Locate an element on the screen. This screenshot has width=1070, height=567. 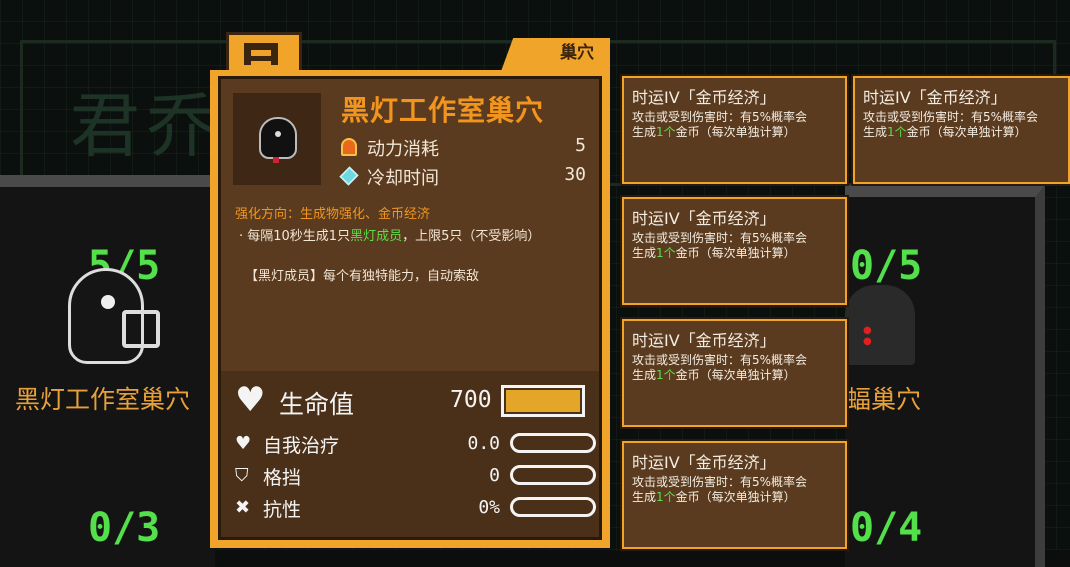
stat-resistance: ✖ 抗性 0% is located at coordinates (415, 508).